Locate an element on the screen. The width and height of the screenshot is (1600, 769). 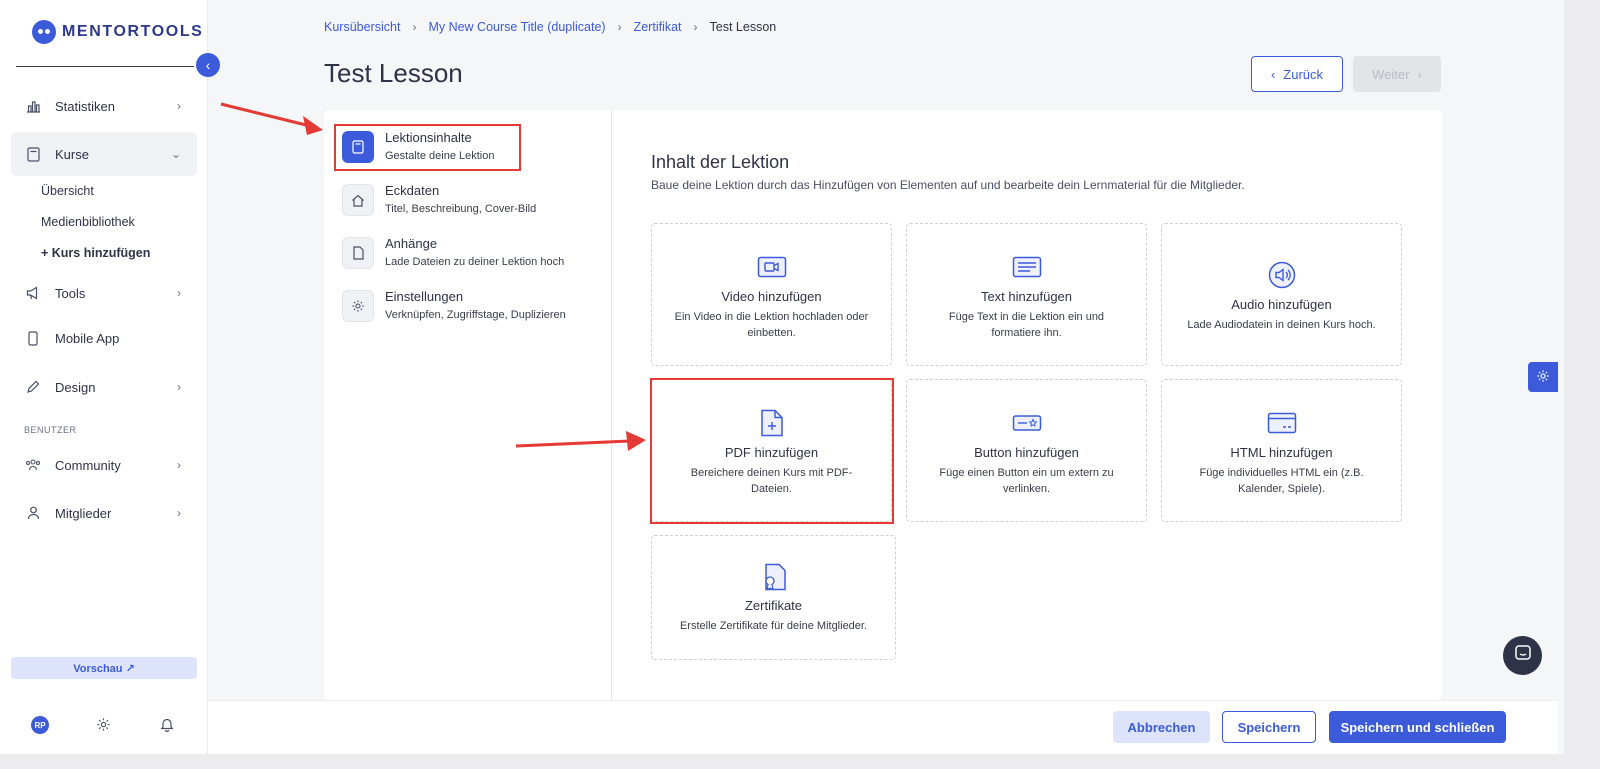
step-subtitle: Lade Dateien zu deiner Lektion hoch is located at coordinates (475, 262).